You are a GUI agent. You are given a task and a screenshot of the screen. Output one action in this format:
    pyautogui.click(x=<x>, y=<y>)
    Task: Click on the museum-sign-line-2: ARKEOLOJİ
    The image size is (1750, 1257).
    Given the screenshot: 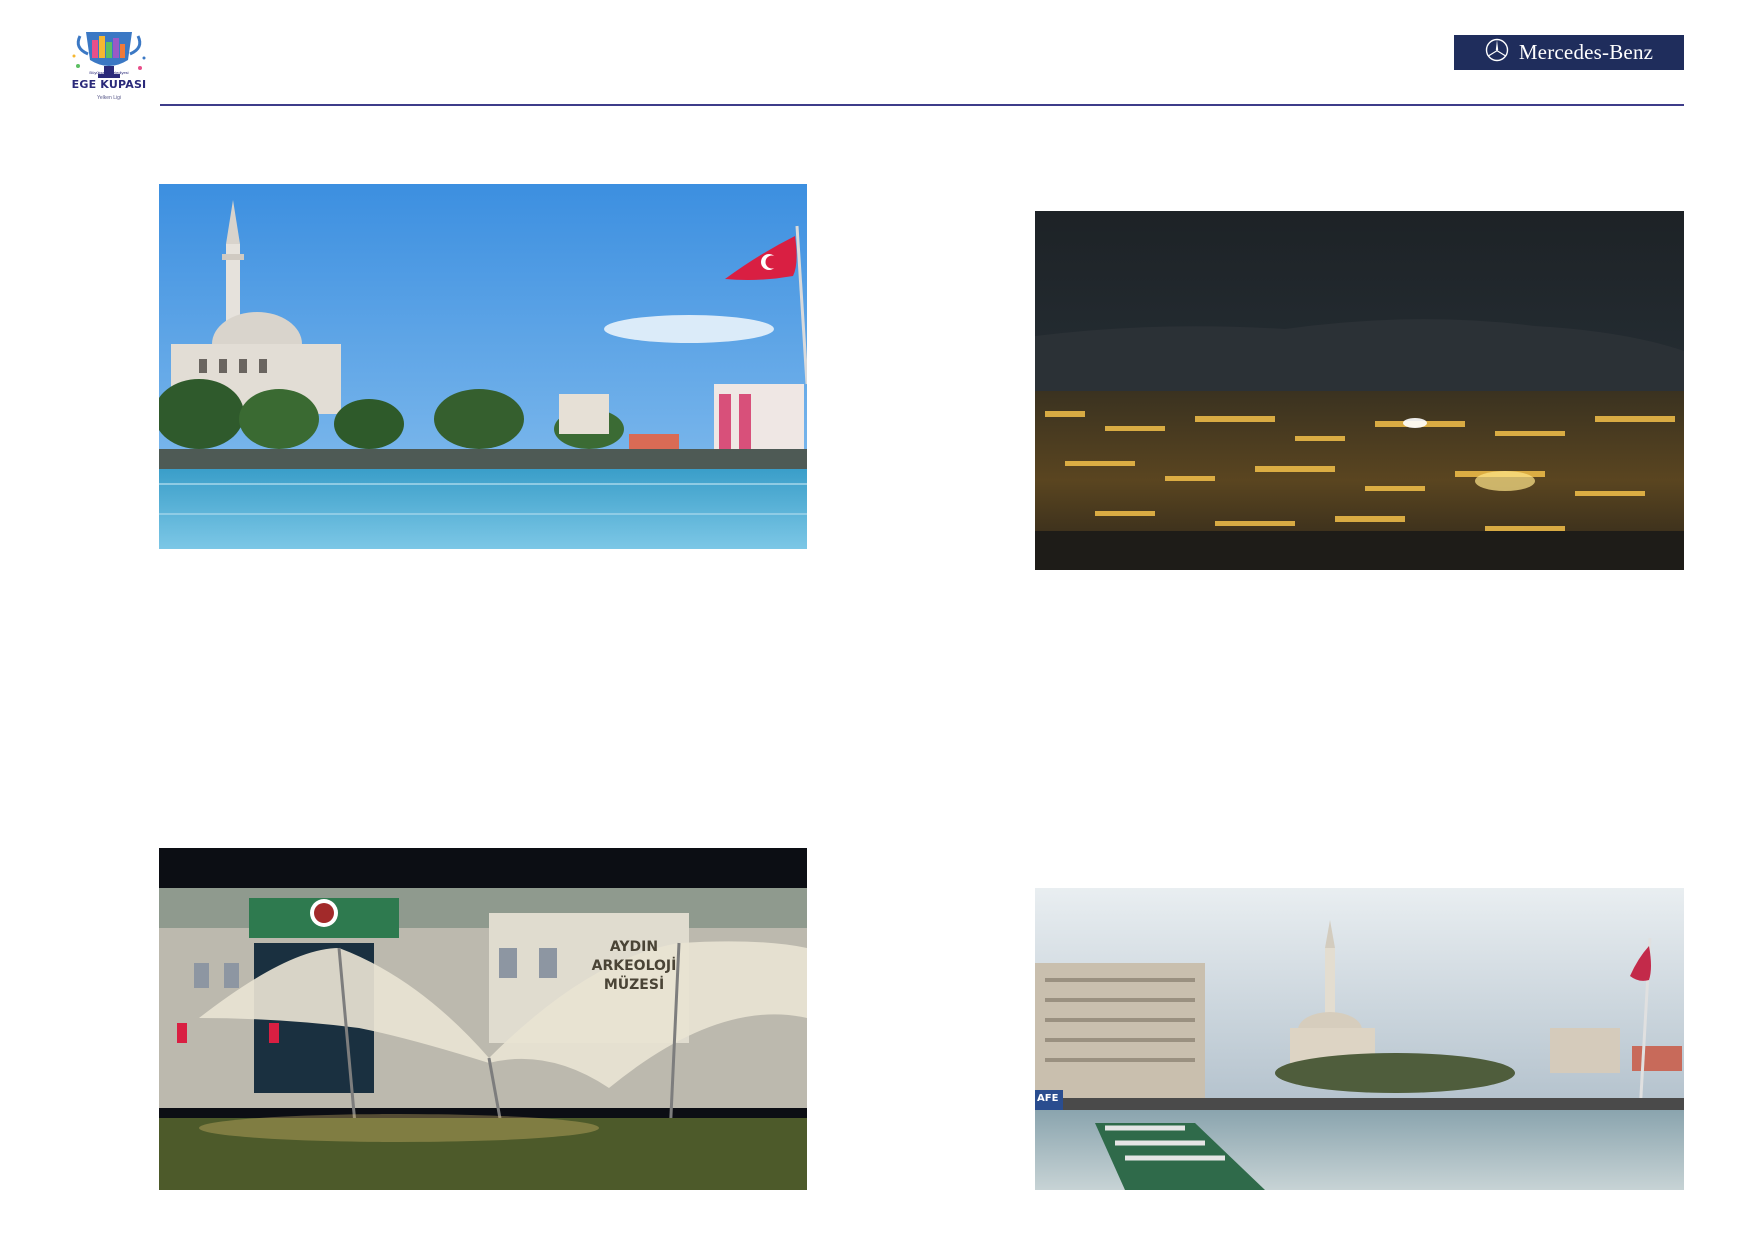 What is the action you would take?
    pyautogui.click(x=634, y=966)
    